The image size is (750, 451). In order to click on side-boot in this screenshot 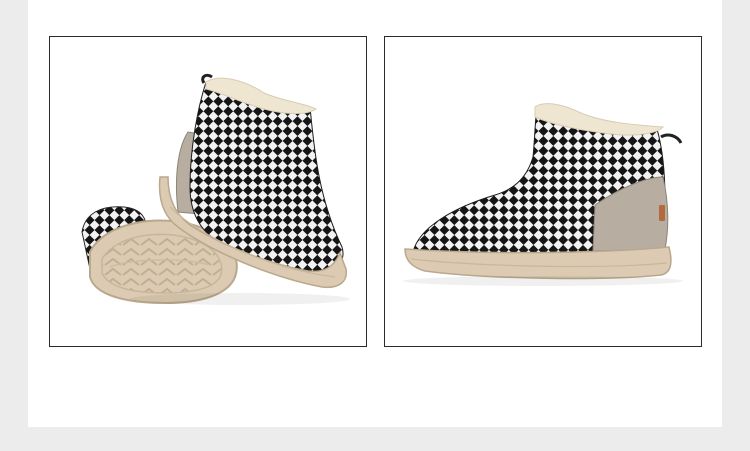, I will do `click(543, 191)`.